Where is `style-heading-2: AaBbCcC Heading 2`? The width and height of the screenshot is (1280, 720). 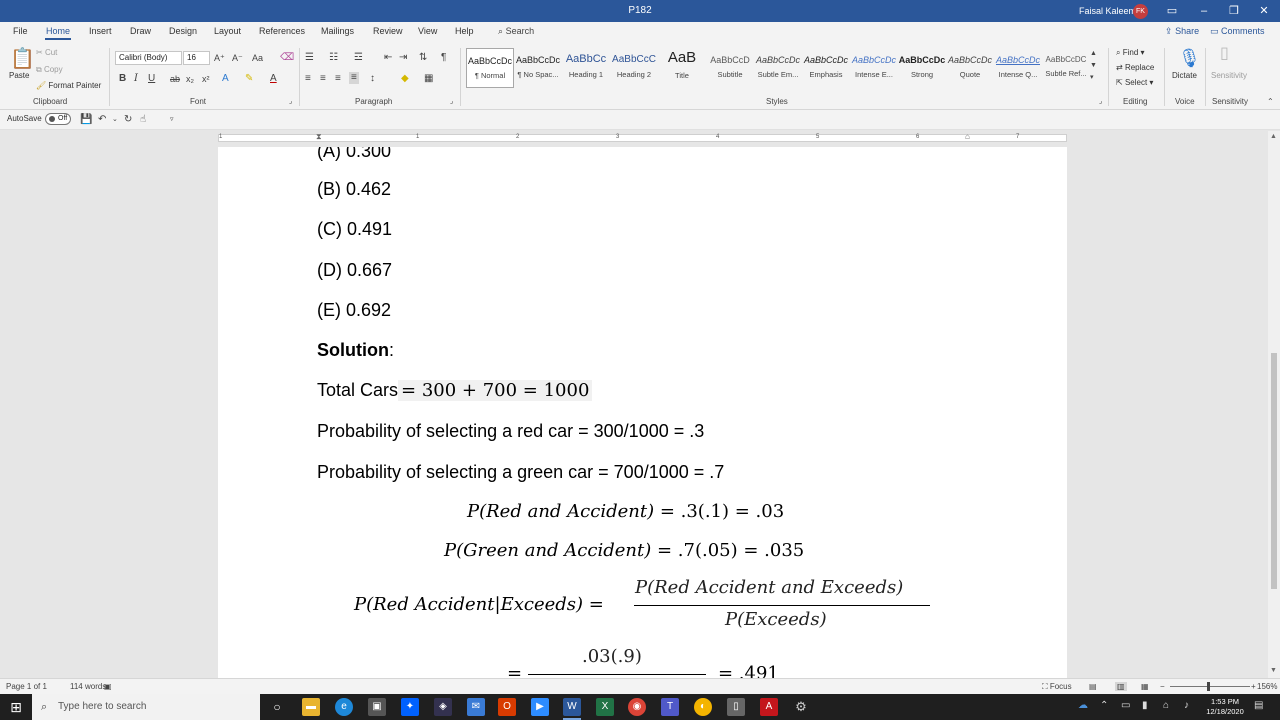
style-heading-2: AaBbCcC Heading 2 is located at coordinates (634, 68).